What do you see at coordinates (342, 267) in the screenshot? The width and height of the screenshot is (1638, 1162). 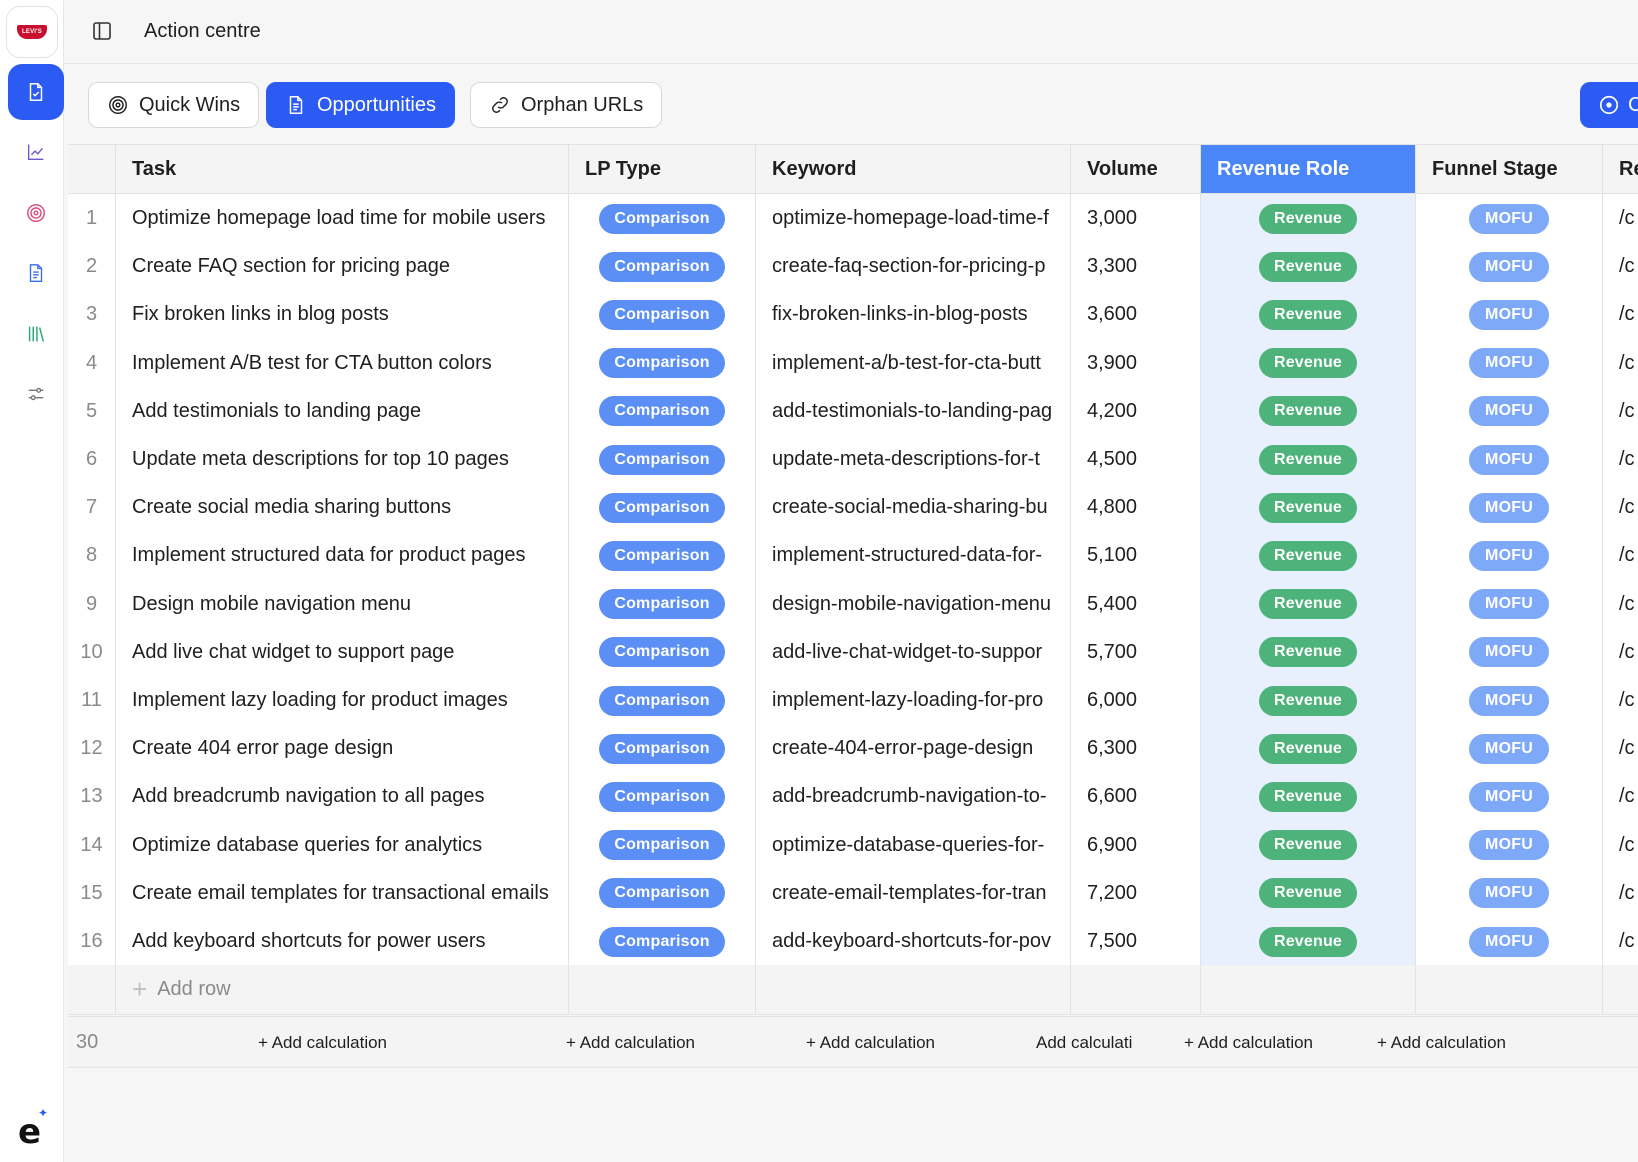 I see `task-cell: Create FAQ section for pricing page` at bounding box center [342, 267].